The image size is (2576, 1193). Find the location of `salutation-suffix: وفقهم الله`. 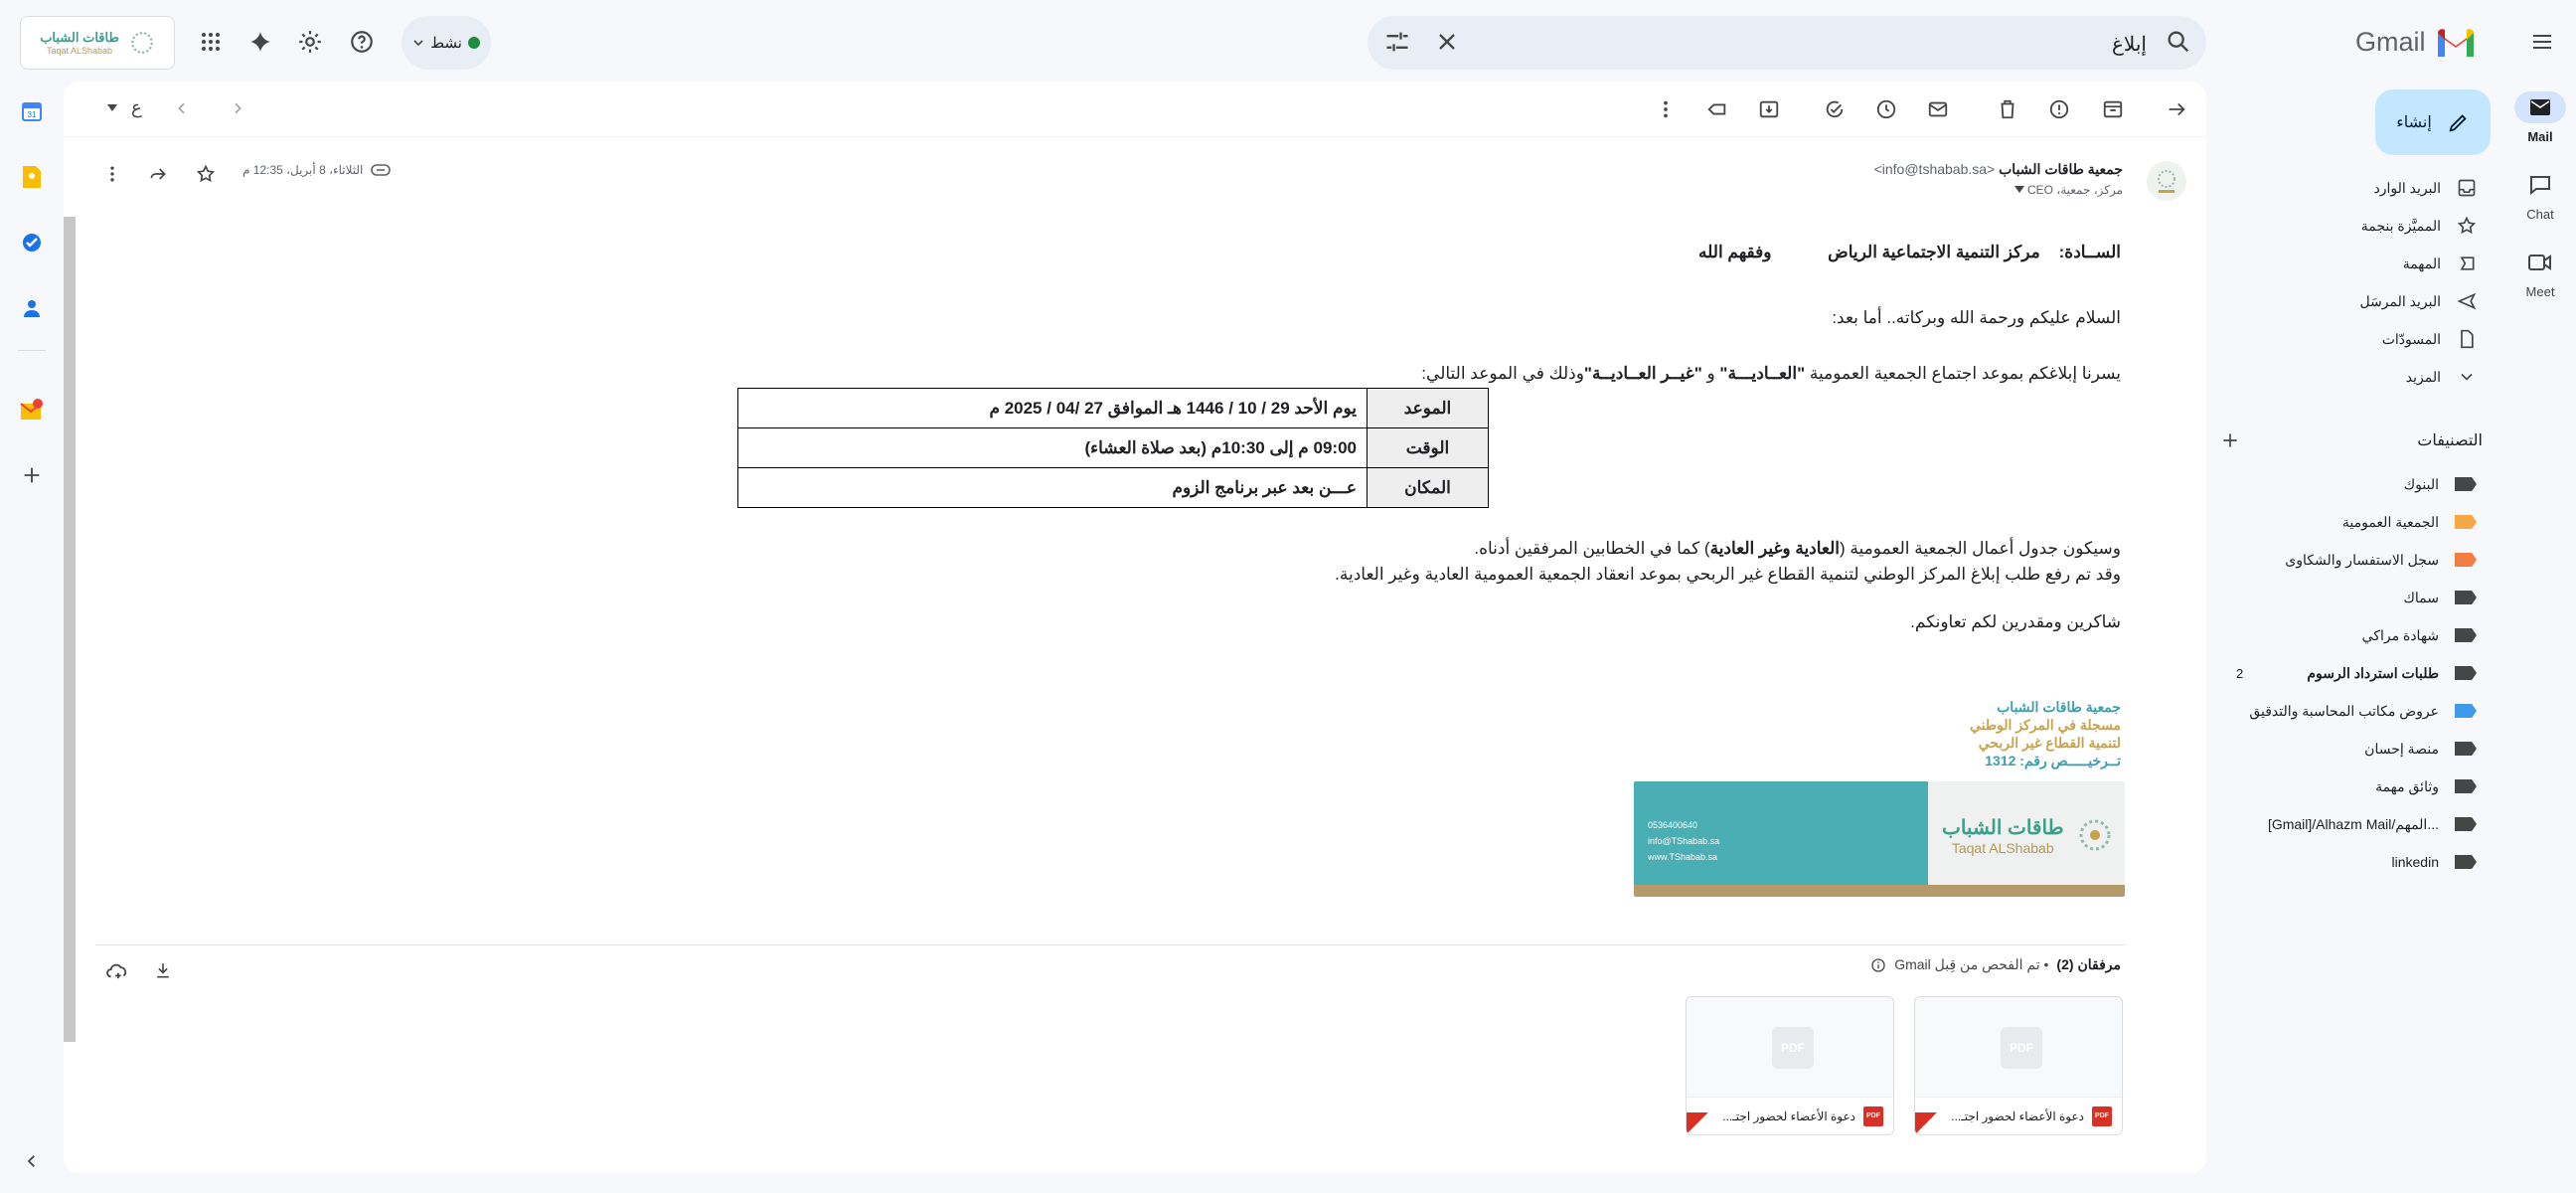

salutation-suffix: وفقهم الله is located at coordinates (1735, 252).